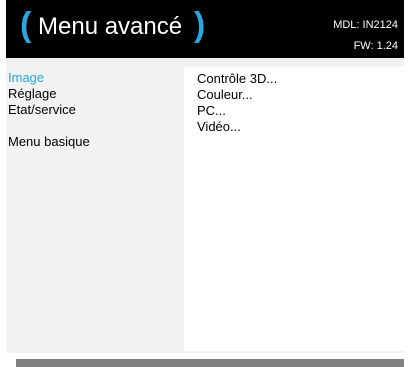 Image resolution: width=410 pixels, height=367 pixels. What do you see at coordinates (375, 46) in the screenshot?
I see `firmware-label: FW: 1.24` at bounding box center [375, 46].